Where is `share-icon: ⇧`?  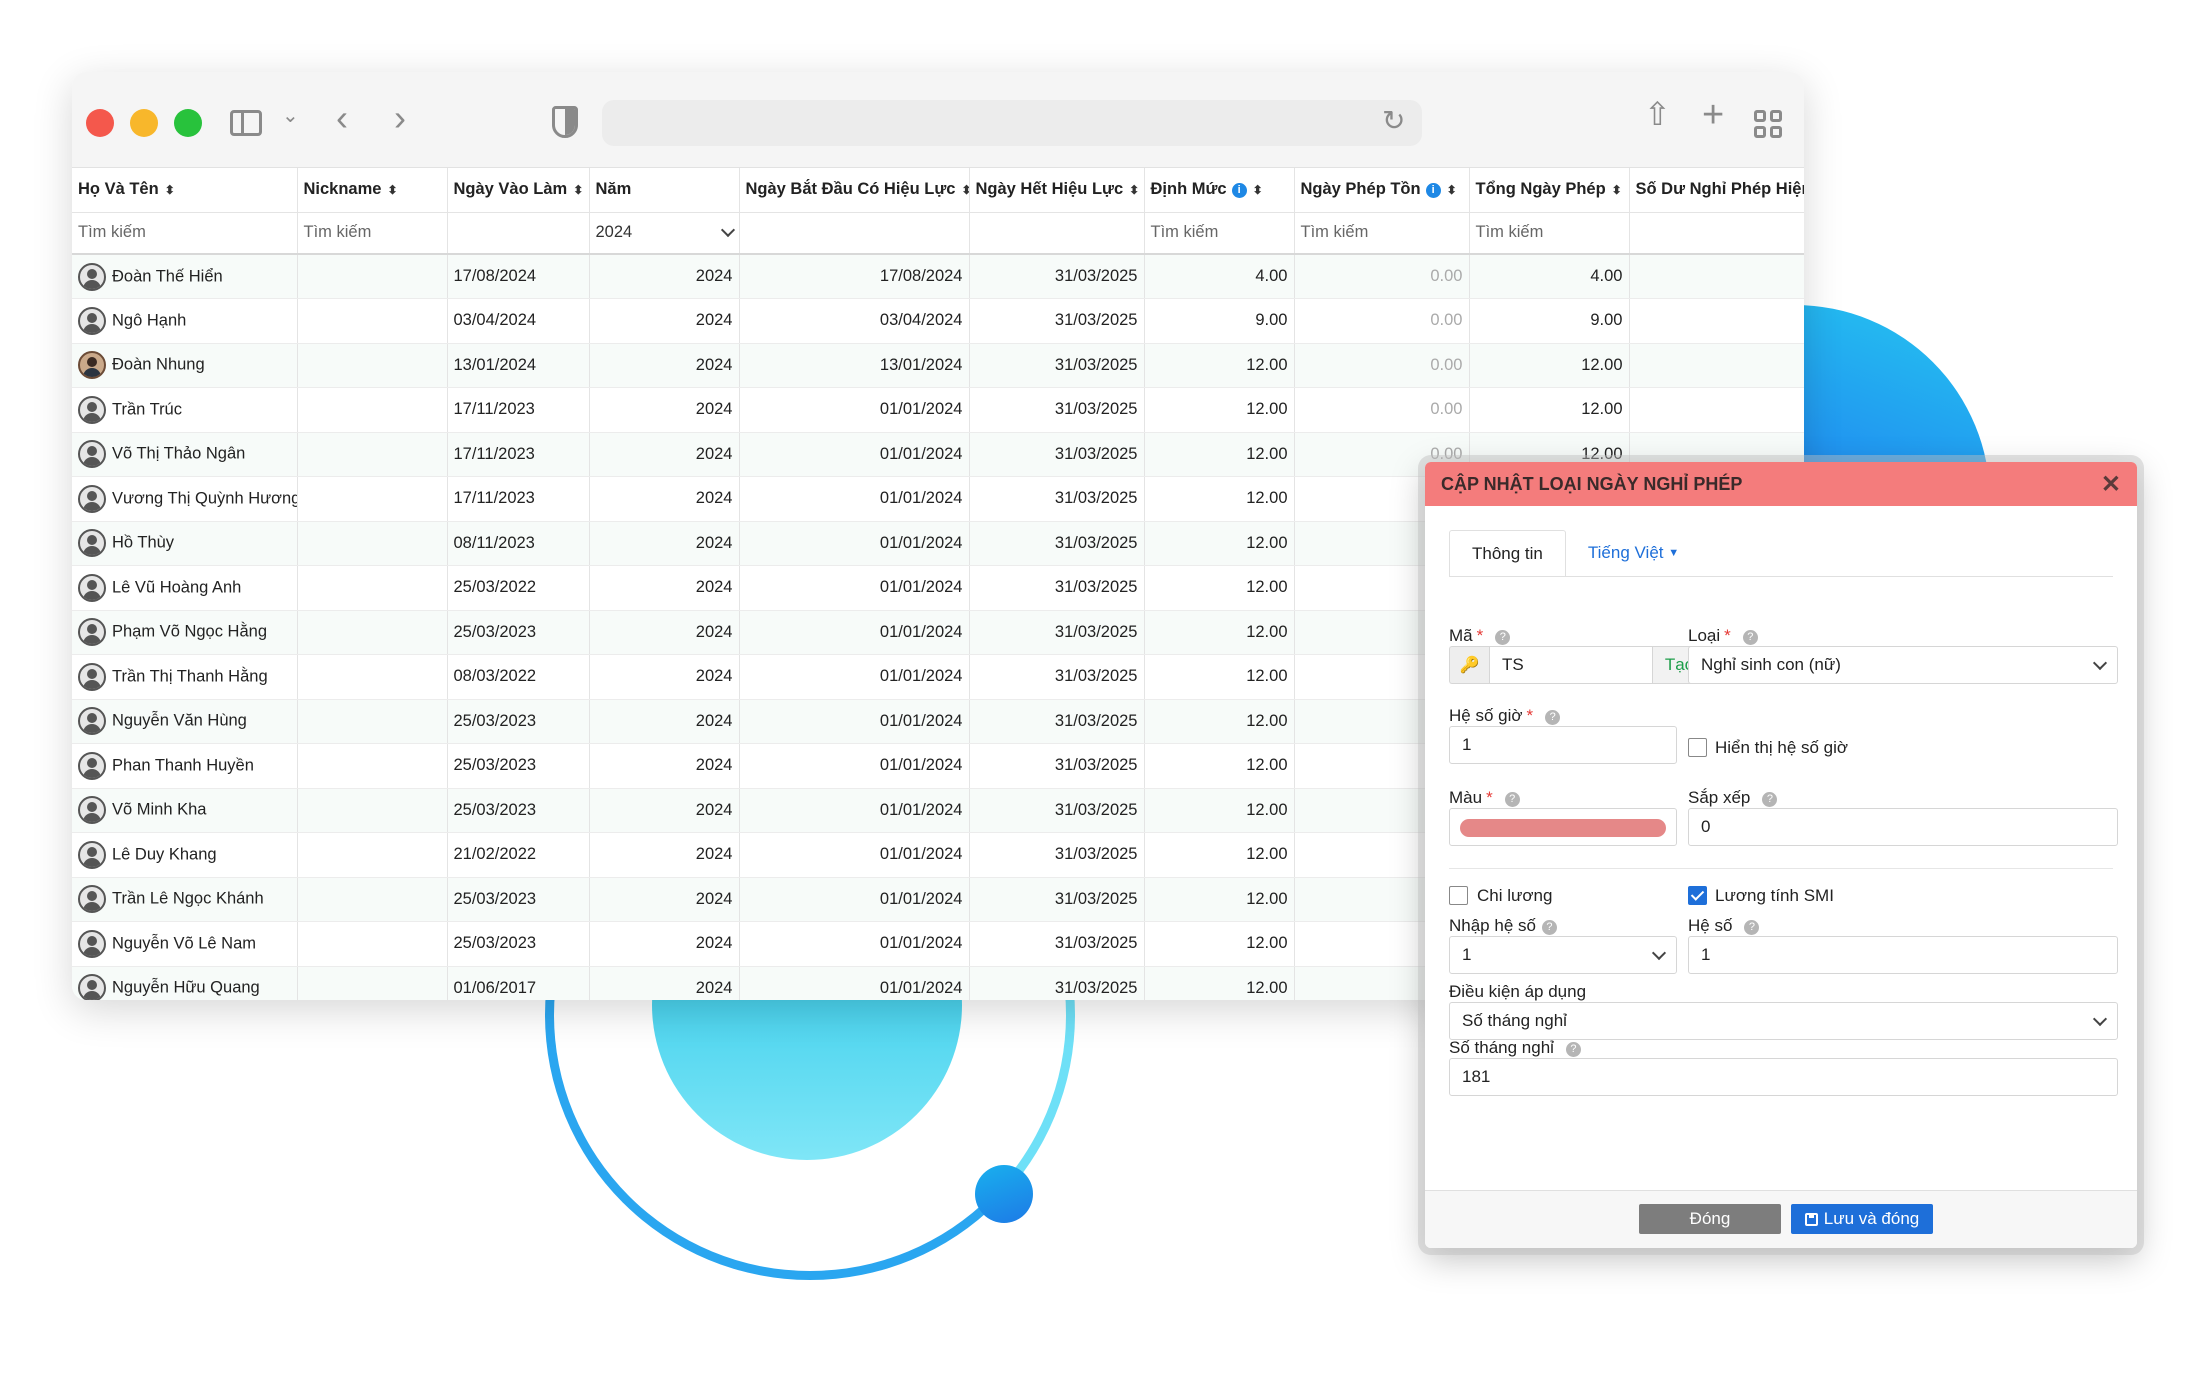 share-icon: ⇧ is located at coordinates (1657, 114).